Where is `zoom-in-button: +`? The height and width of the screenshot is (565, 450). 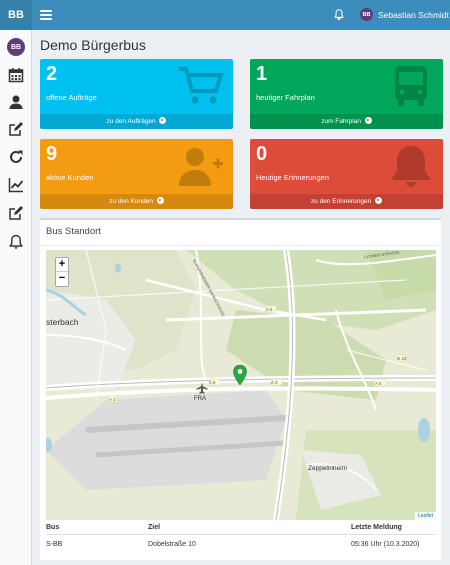
zoom-in-button: + is located at coordinates (62, 265).